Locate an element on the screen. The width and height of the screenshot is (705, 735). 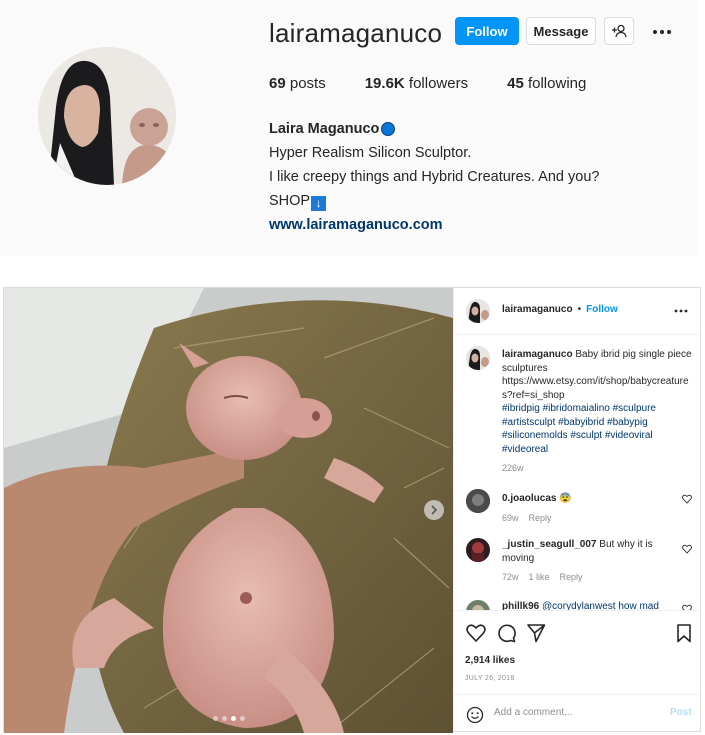
comment-text: 😨 is located at coordinates (564, 498).